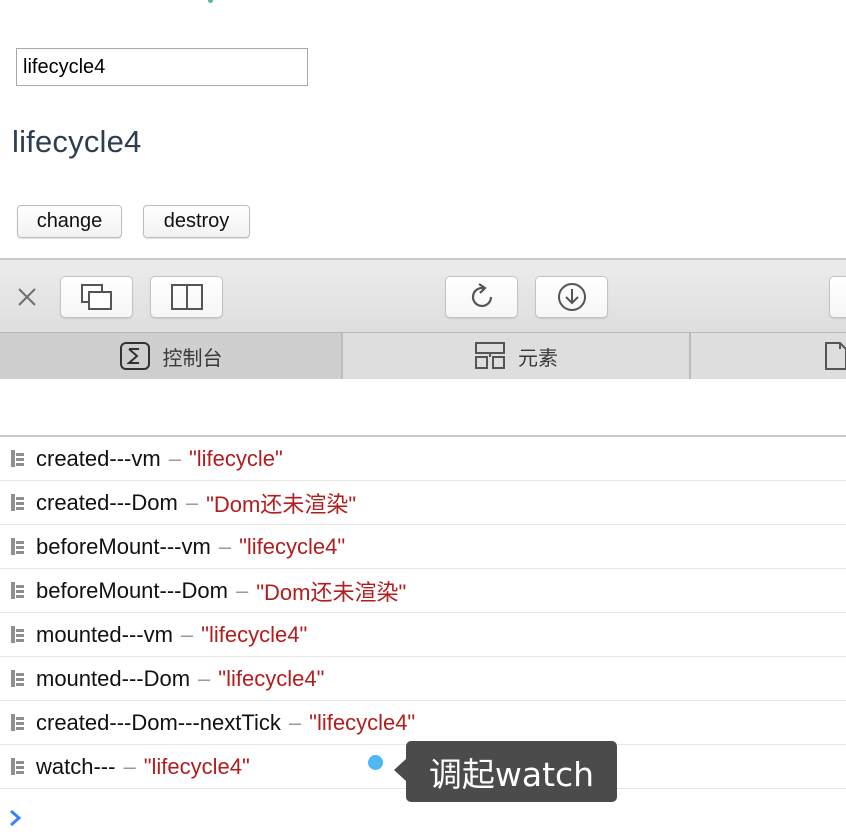 The width and height of the screenshot is (846, 840). What do you see at coordinates (423, 635) in the screenshot?
I see `console-row: mounted---vm – "lifecycle4"` at bounding box center [423, 635].